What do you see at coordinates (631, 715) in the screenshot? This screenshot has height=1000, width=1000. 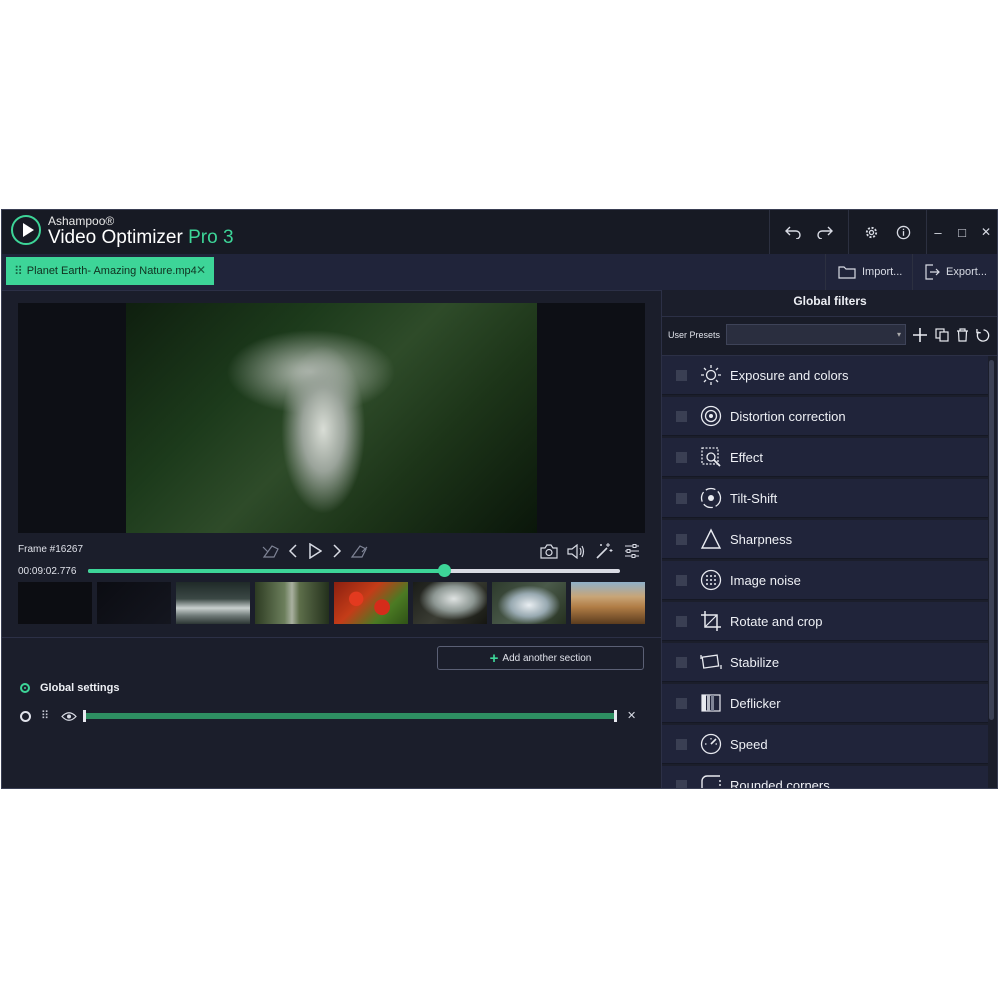 I see `remove-section-icon: ✕` at bounding box center [631, 715].